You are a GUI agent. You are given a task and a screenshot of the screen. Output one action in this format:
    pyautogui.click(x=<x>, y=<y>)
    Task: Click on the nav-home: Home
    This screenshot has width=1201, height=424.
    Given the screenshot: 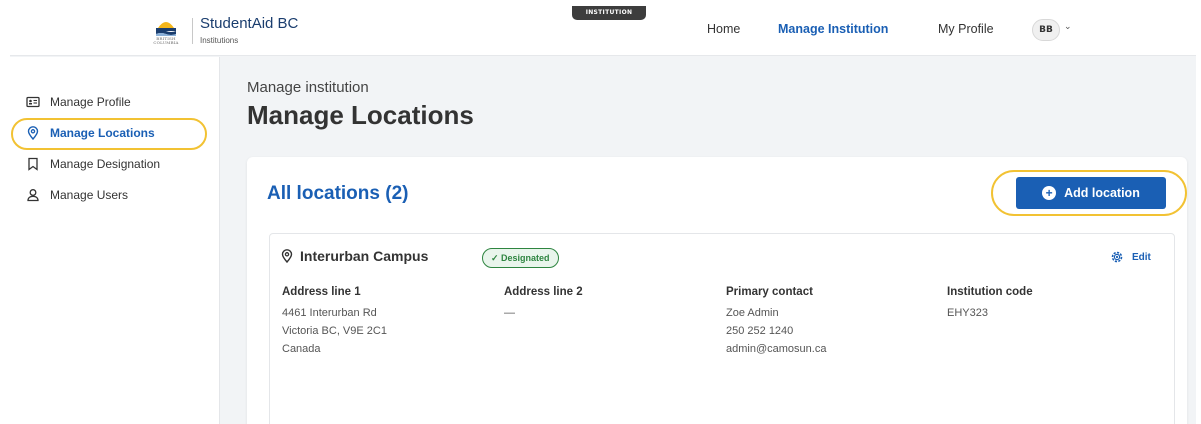 What is the action you would take?
    pyautogui.click(x=723, y=29)
    